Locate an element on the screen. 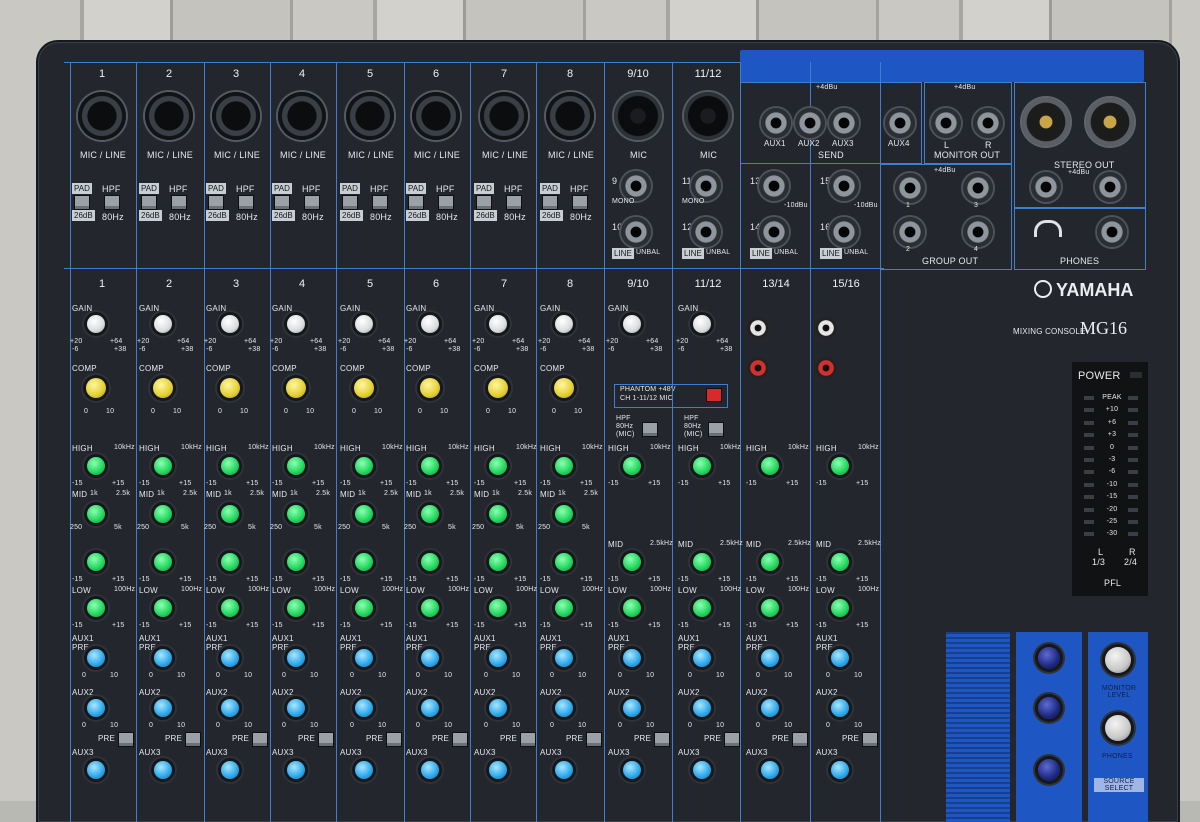 Image resolution: width=1200 pixels, height=822 pixels. stereo-out-r-xlr is located at coordinates (1110, 122).